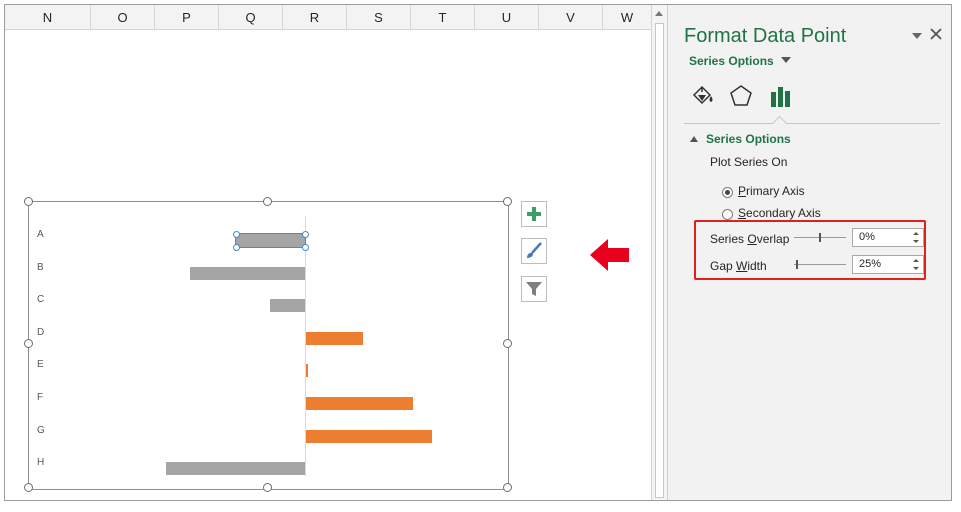 Image resolution: width=961 pixels, height=512 pixels. I want to click on resize-handle-bottom, so click(267, 487).